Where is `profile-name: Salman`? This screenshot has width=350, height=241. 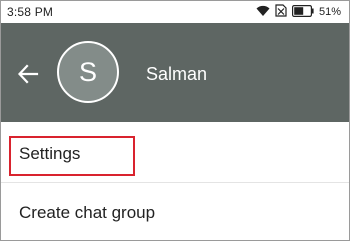 profile-name: Salman is located at coordinates (177, 74).